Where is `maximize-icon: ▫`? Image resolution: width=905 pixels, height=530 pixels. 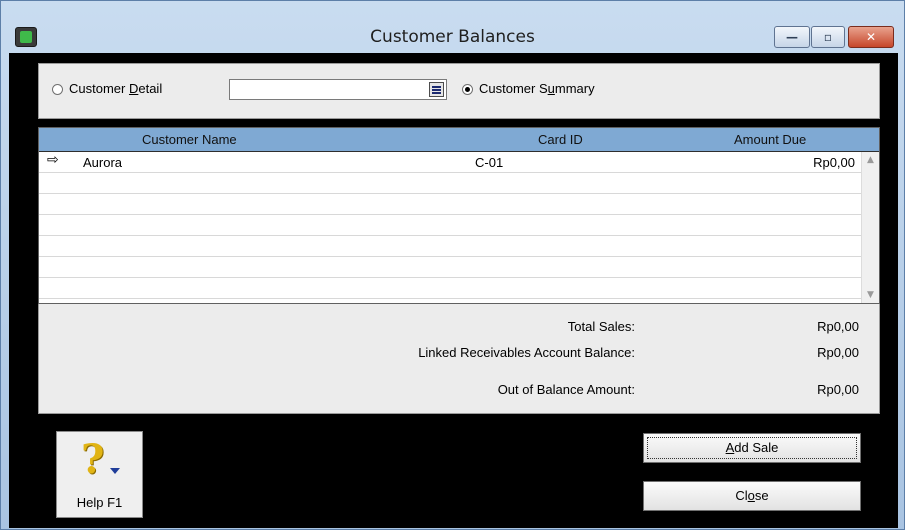 maximize-icon: ▫ is located at coordinates (828, 37).